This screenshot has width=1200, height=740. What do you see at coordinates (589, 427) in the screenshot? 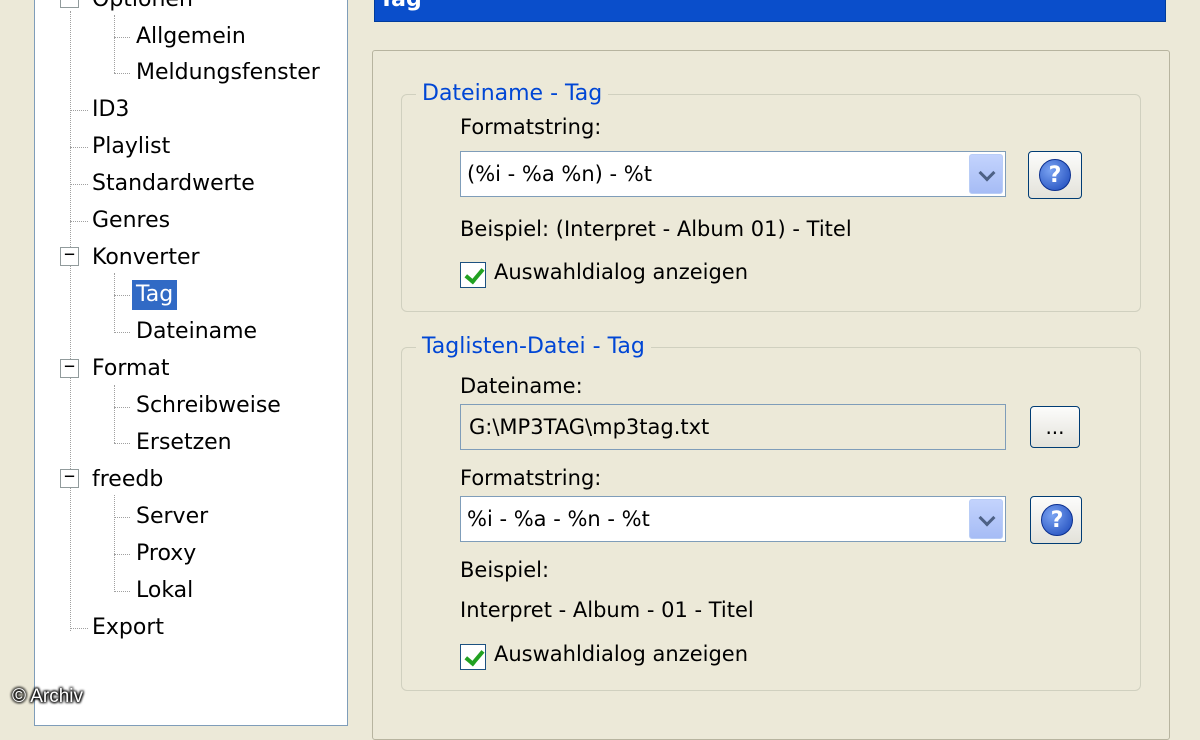
I see `filename-value: G:\MP3TAG\mp3tag.txt` at bounding box center [589, 427].